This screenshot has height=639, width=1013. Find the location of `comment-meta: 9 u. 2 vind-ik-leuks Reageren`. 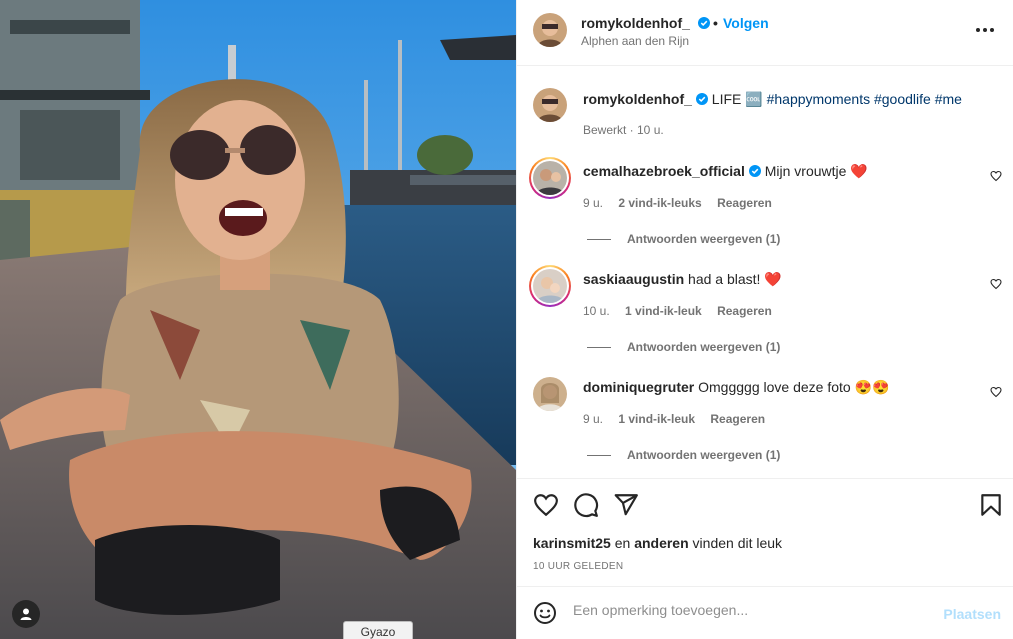

comment-meta: 9 u. 2 vind-ik-leuks Reageren is located at coordinates (677, 203).